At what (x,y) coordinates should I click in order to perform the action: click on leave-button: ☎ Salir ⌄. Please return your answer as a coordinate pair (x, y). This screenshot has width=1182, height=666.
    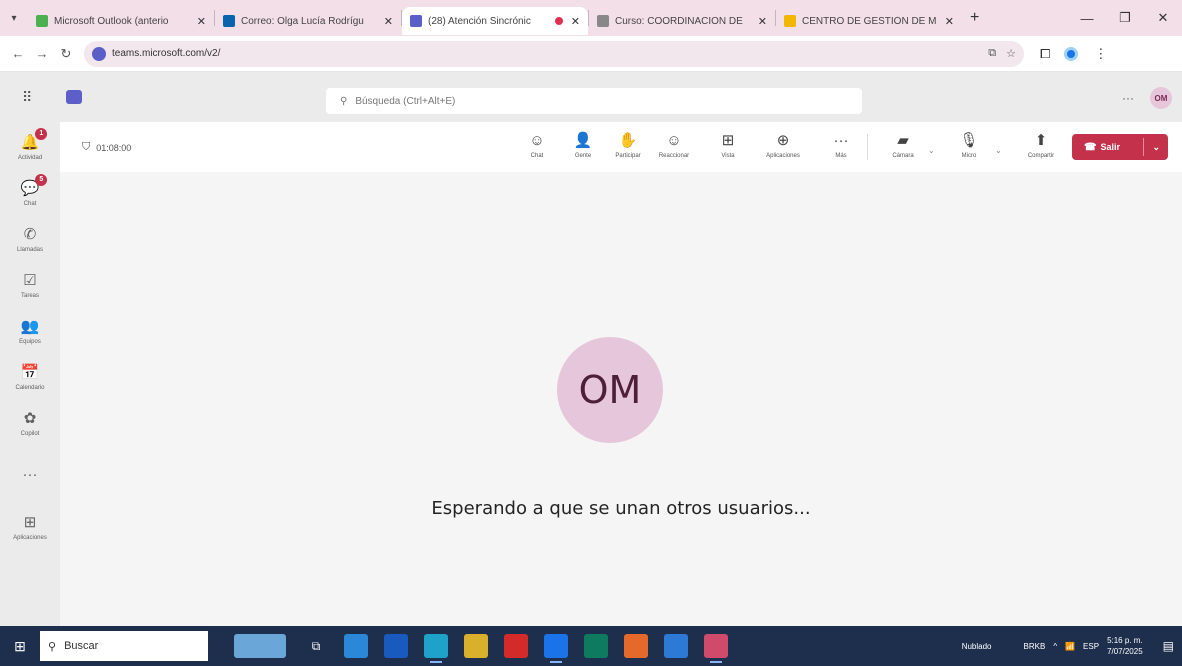
    Looking at the image, I should click on (1120, 147).